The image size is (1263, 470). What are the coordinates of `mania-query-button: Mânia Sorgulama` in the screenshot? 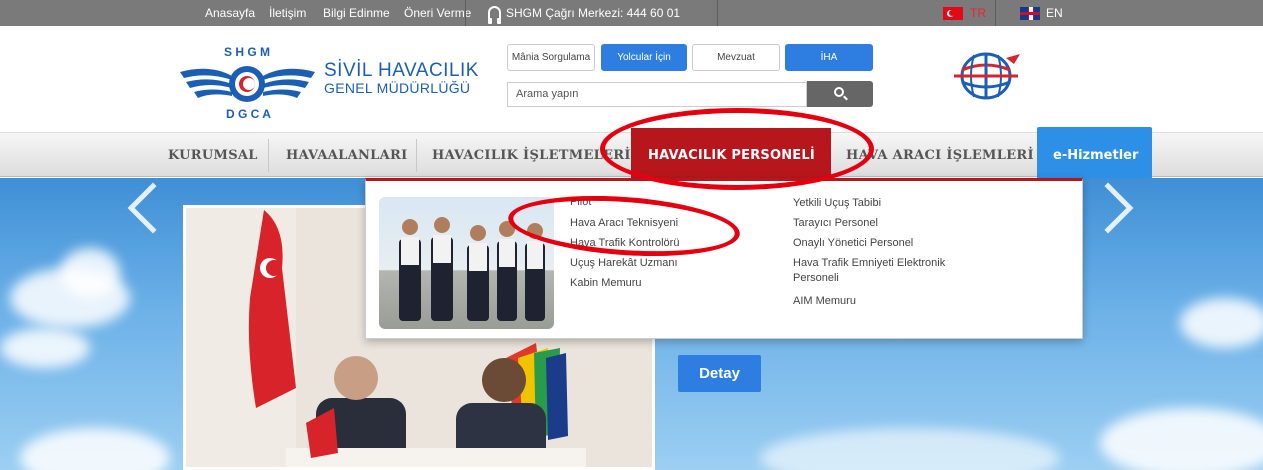 It's located at (551, 57).